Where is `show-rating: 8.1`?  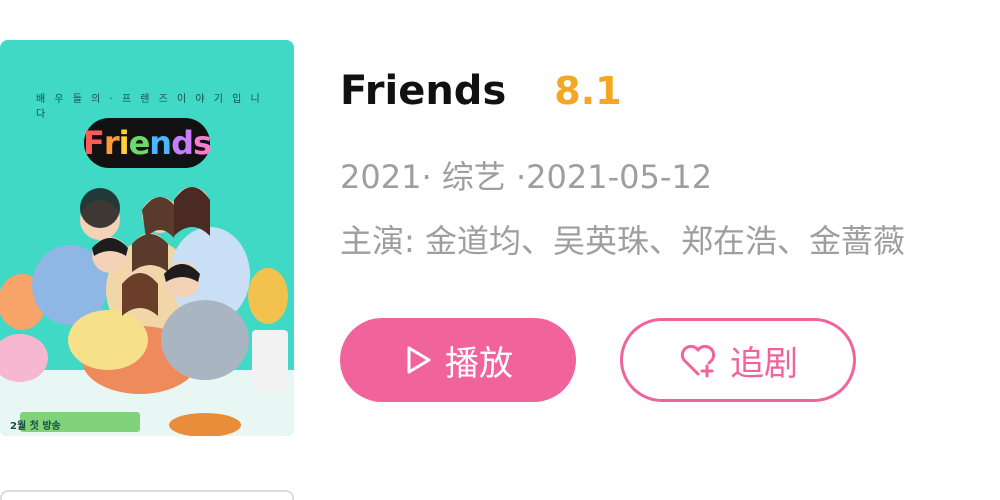 show-rating: 8.1 is located at coordinates (588, 91).